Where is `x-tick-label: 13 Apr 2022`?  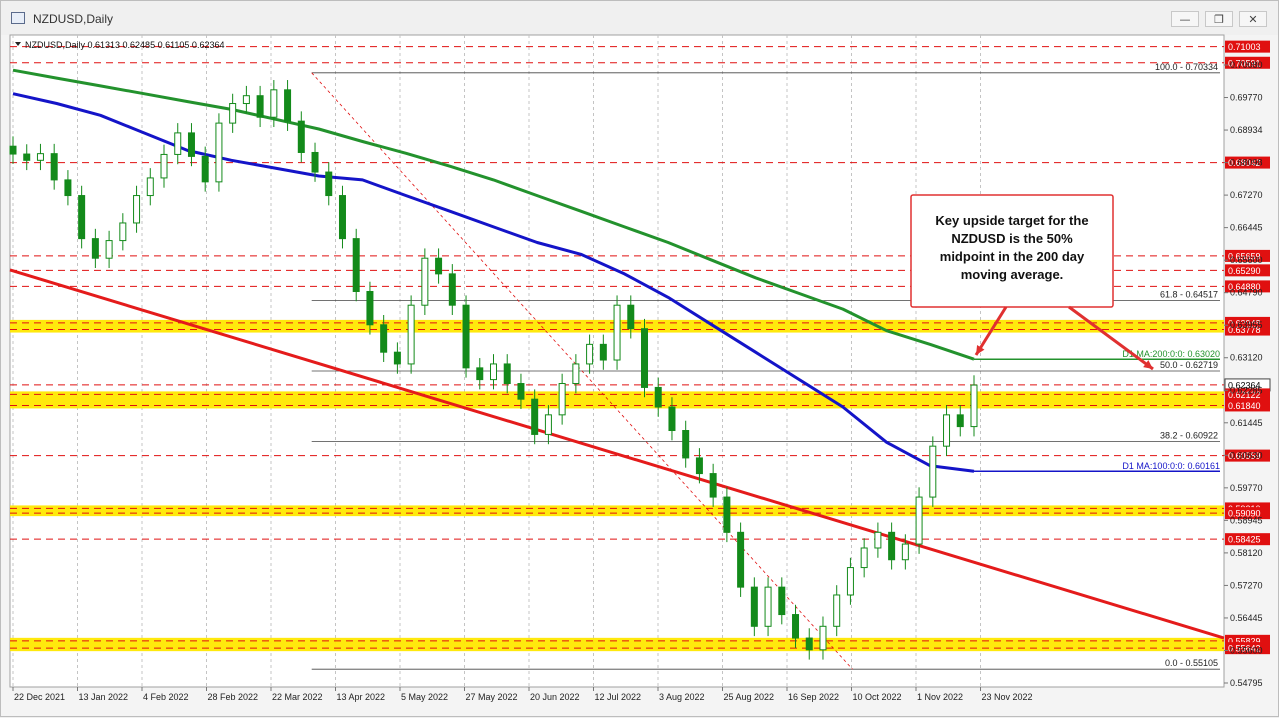 x-tick-label: 13 Apr 2022 is located at coordinates (361, 697).